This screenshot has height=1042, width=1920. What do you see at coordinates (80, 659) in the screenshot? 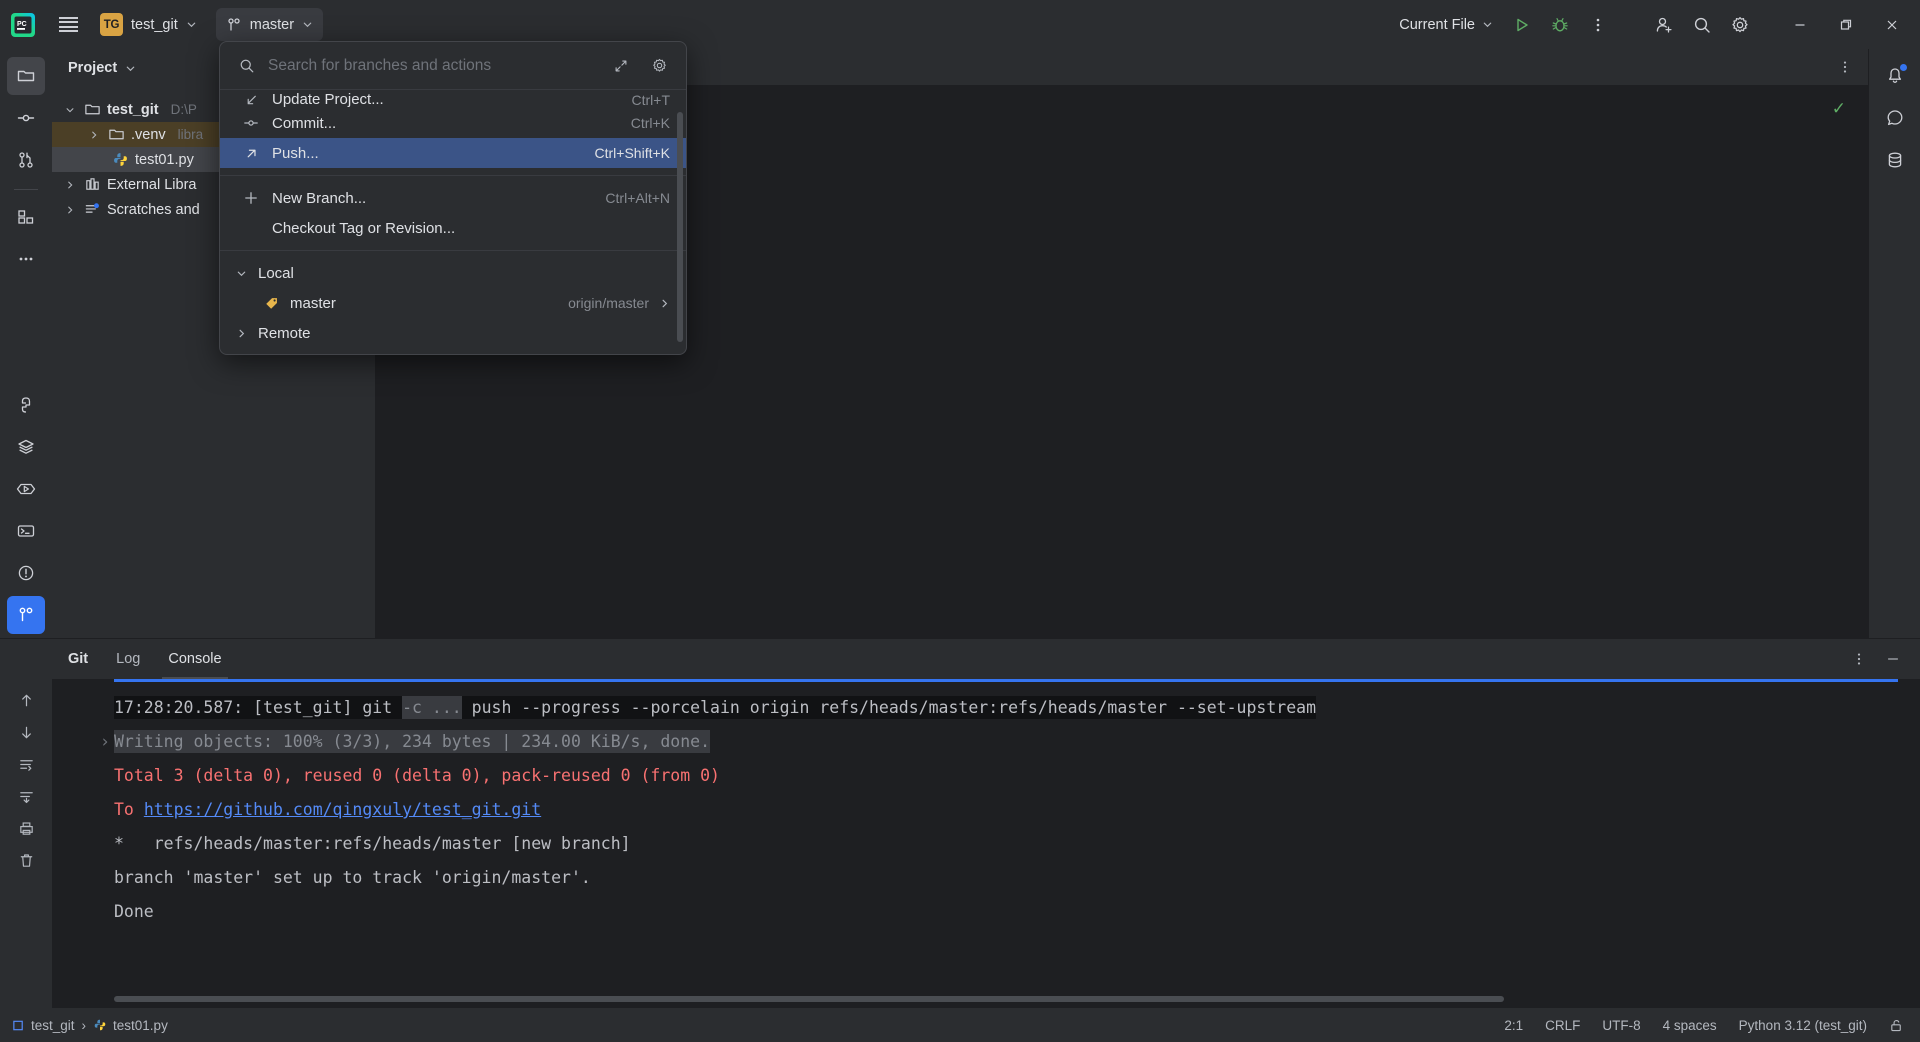
I see `bottom-tab-git: Git` at bounding box center [80, 659].